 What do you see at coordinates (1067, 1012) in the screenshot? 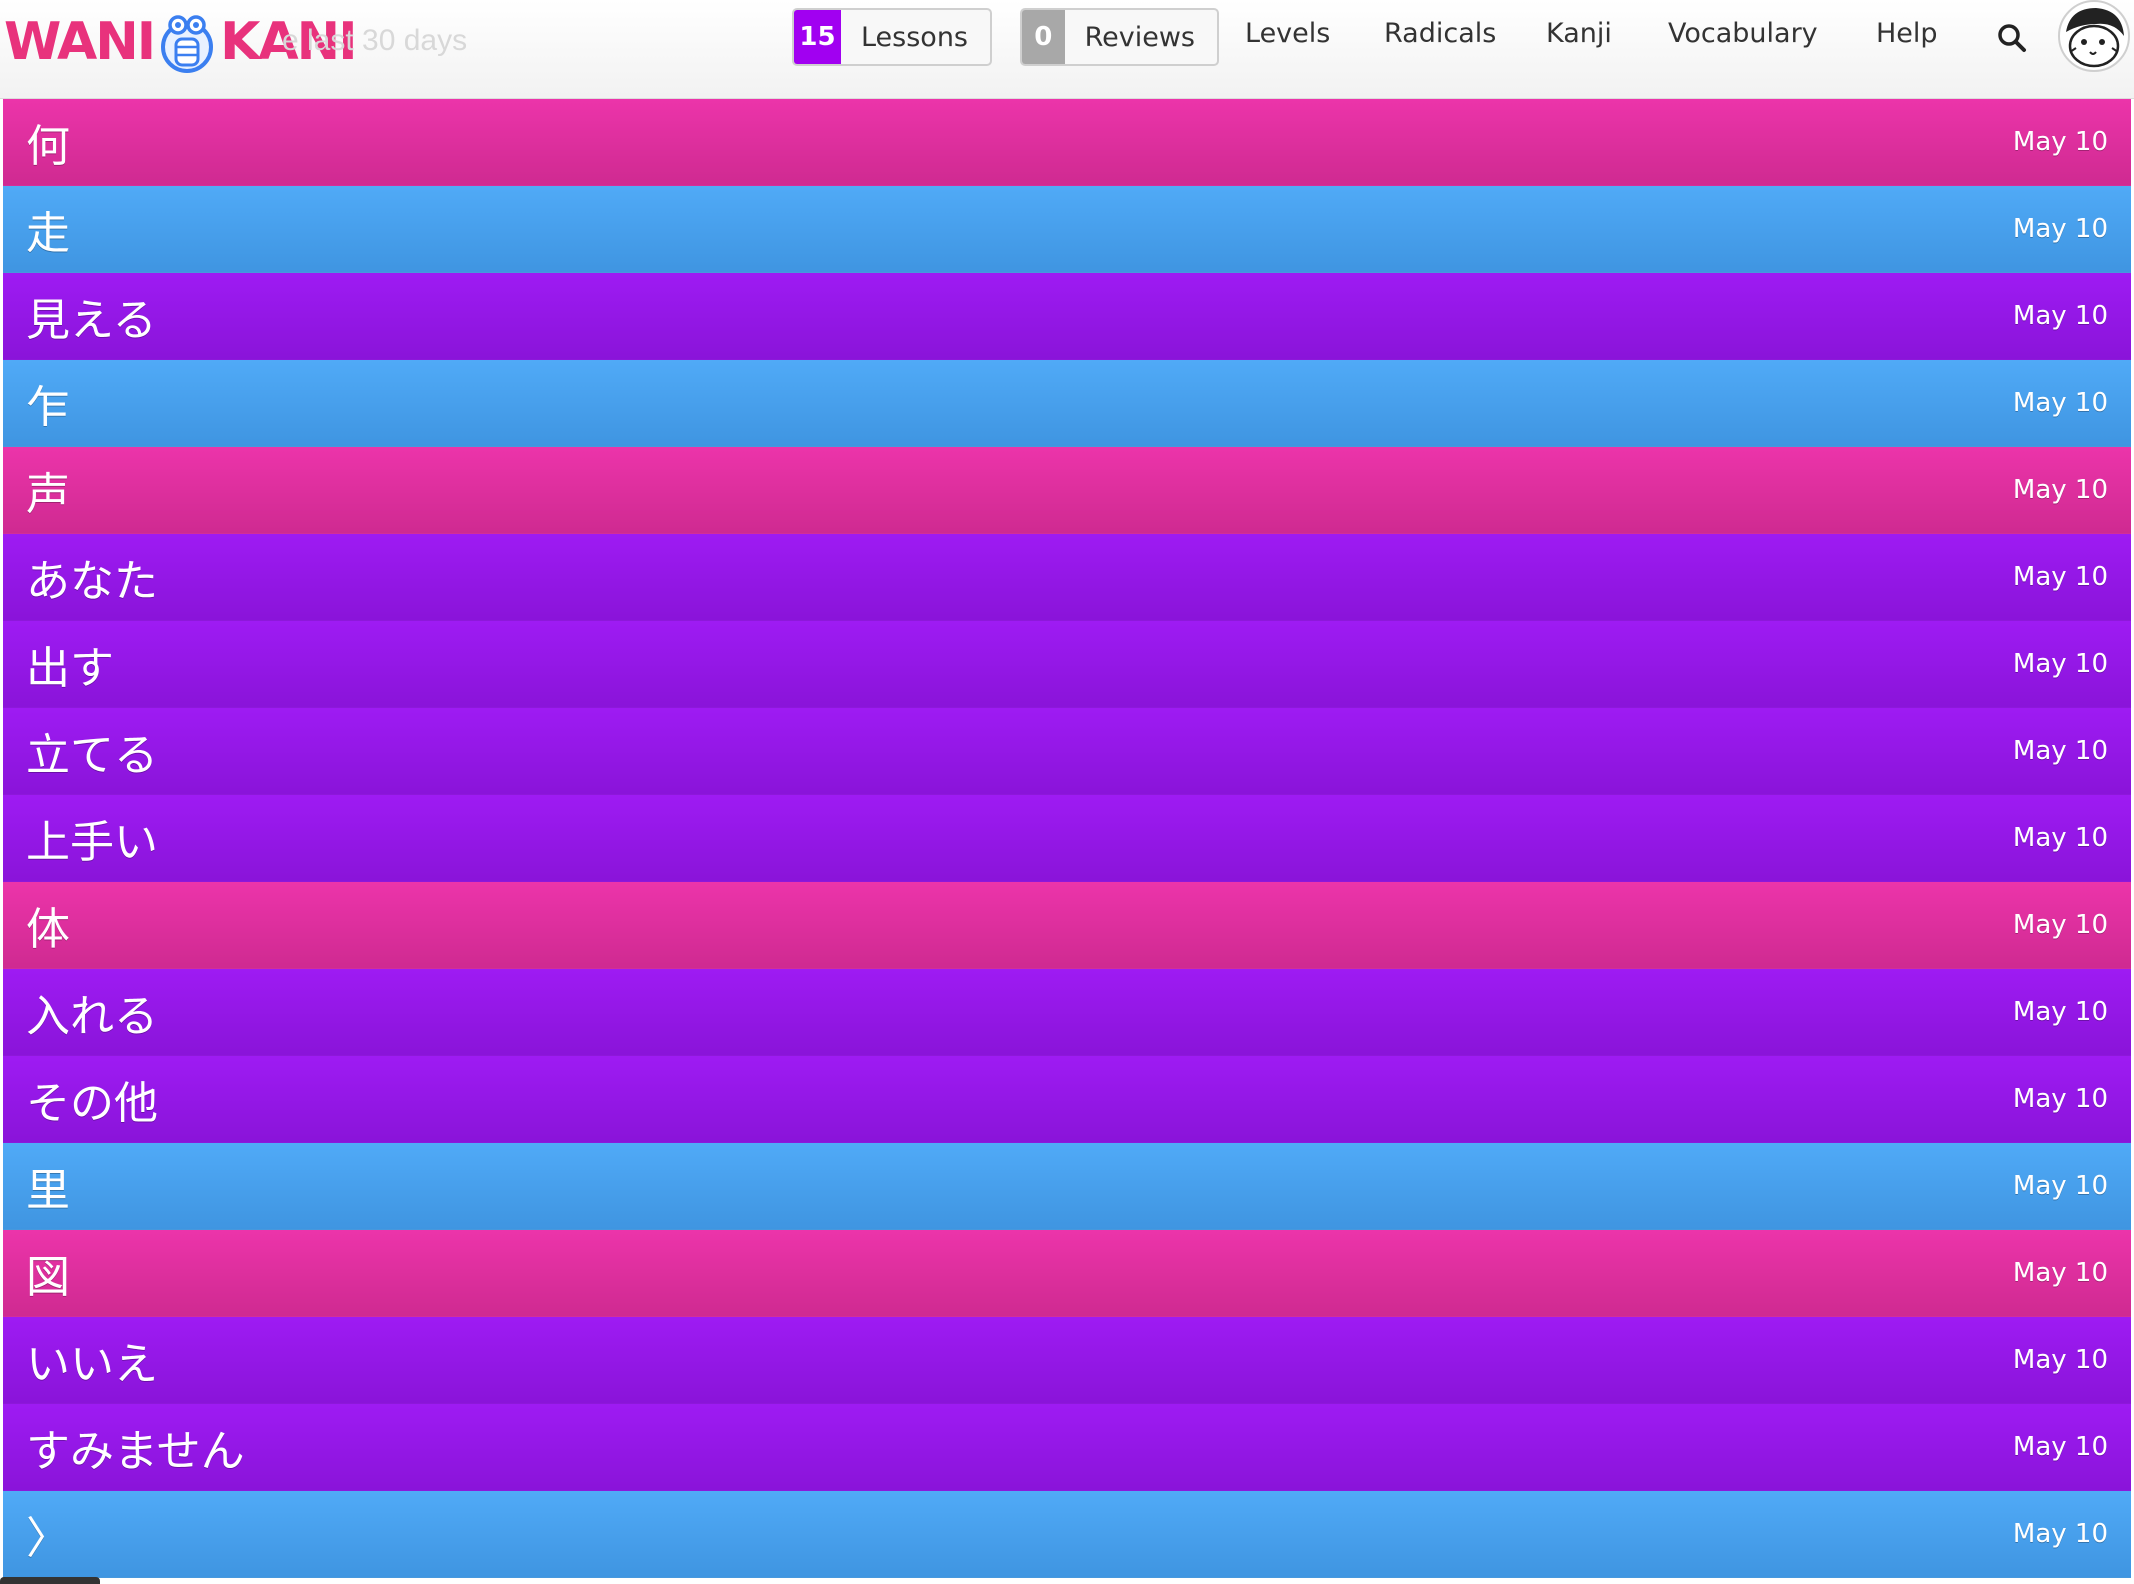
I see `item-row-vocab: 入れる May 10` at bounding box center [1067, 1012].